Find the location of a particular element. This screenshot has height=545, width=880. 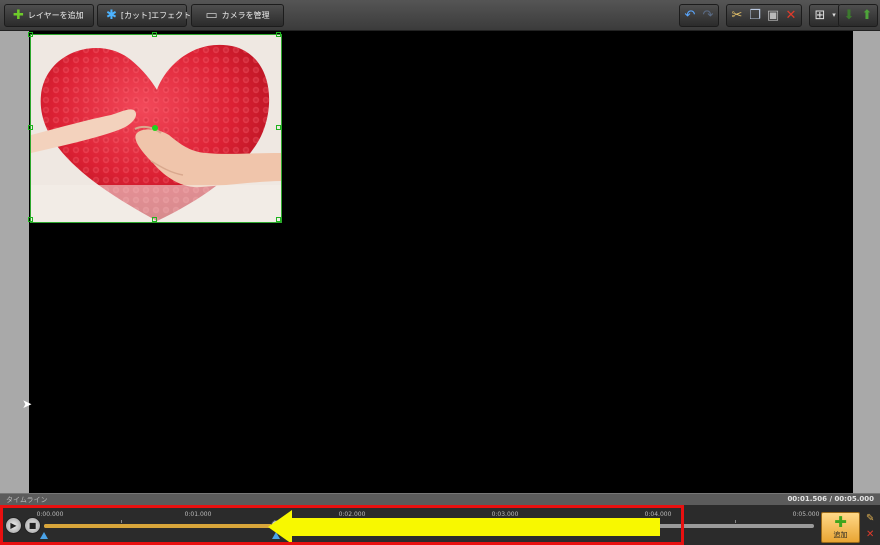

resize-handle-e is located at coordinates (278, 127).